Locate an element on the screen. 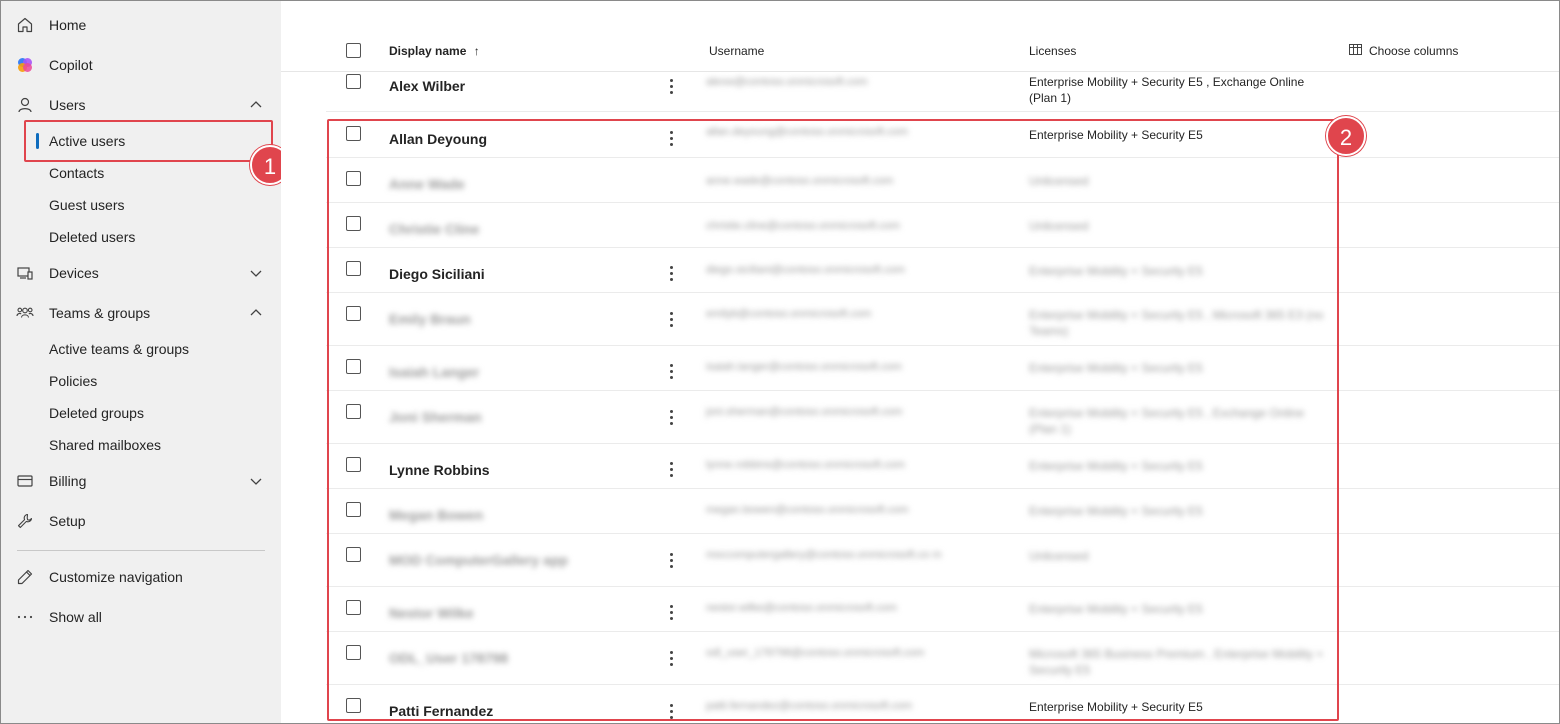 The width and height of the screenshot is (1560, 724). credit-card-icon is located at coordinates (25, 481).